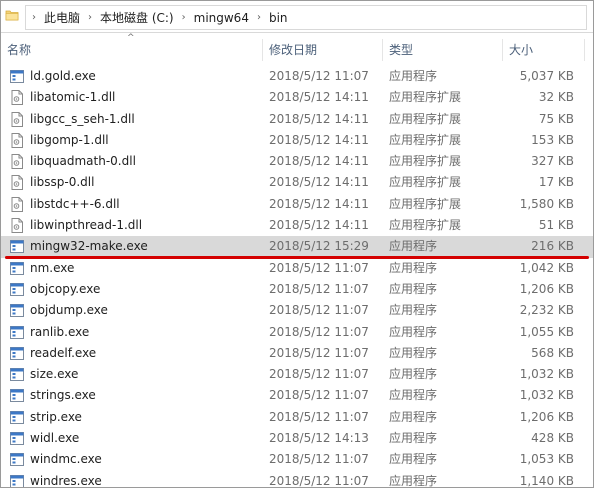 Image resolution: width=594 pixels, height=488 pixels. What do you see at coordinates (86, 225) in the screenshot?
I see `file-name: libwinpthread-1.dll` at bounding box center [86, 225].